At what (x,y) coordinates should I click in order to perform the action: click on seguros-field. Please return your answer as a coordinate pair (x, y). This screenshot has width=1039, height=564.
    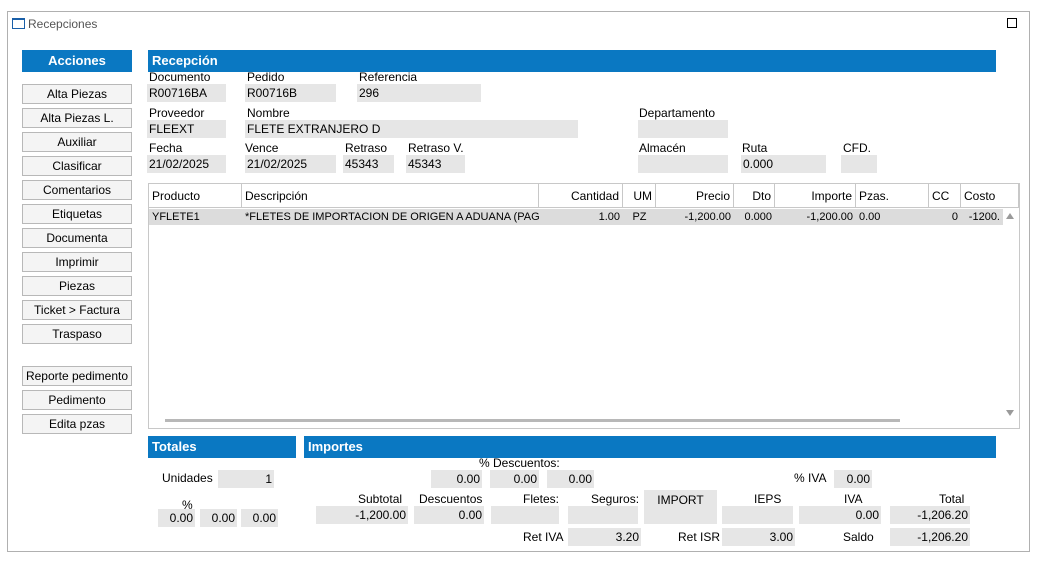
    Looking at the image, I should click on (603, 515).